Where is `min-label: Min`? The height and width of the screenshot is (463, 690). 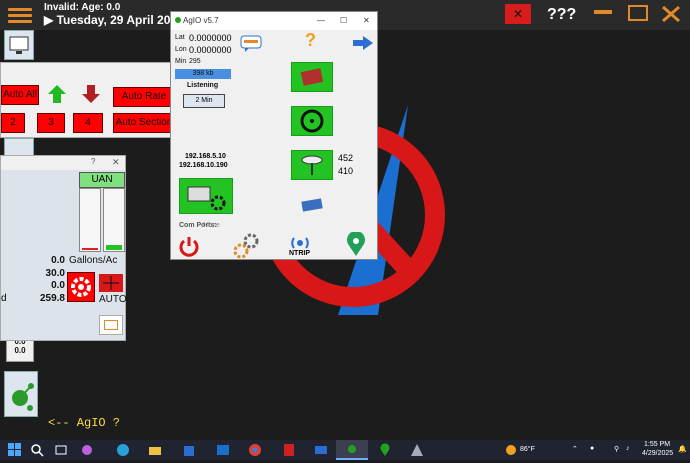
min-label: Min is located at coordinates (181, 61).